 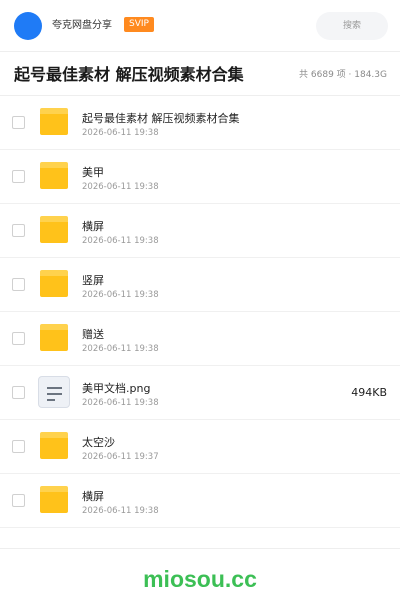 What do you see at coordinates (369, 392) in the screenshot?
I see `item-size: 494KB` at bounding box center [369, 392].